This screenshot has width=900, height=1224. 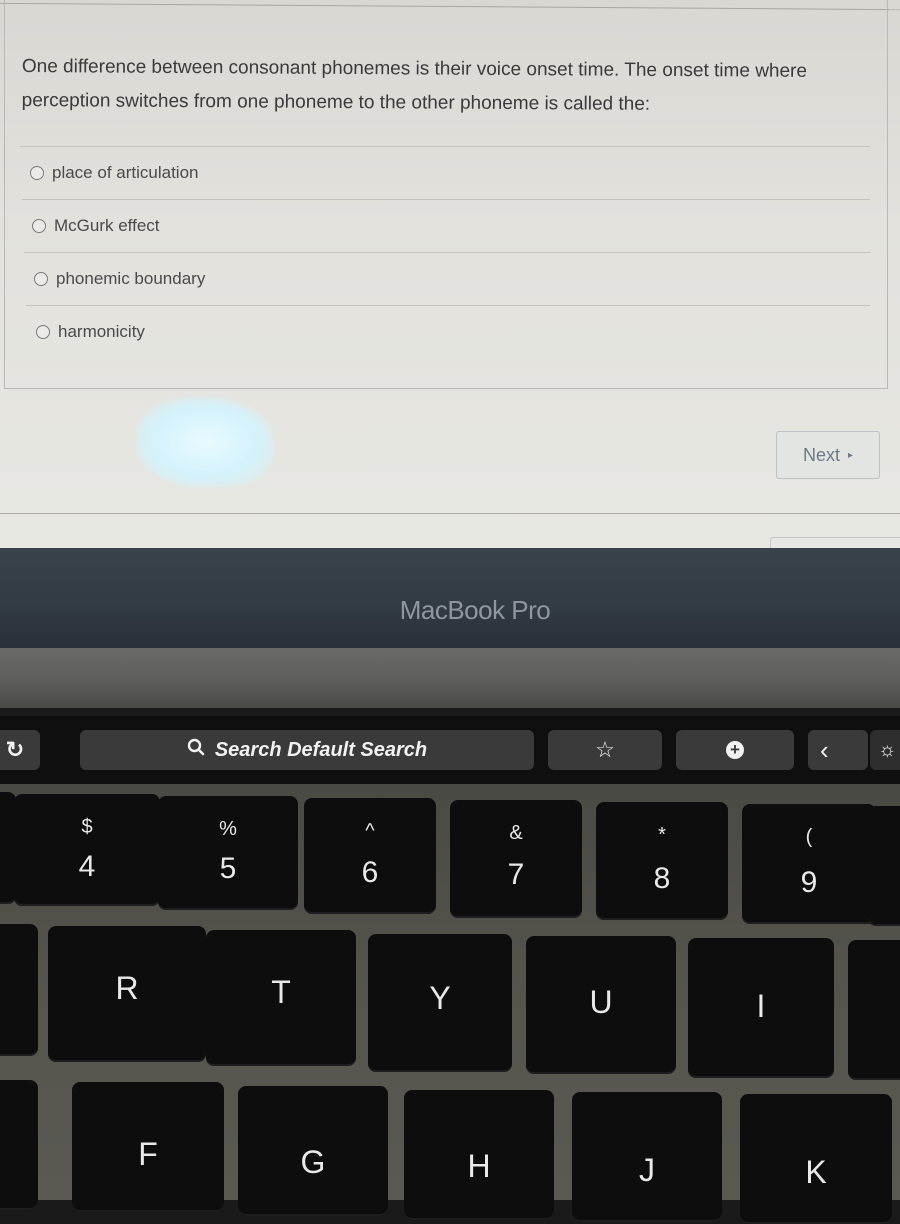 What do you see at coordinates (601, 1002) in the screenshot?
I see `key-letter: U` at bounding box center [601, 1002].